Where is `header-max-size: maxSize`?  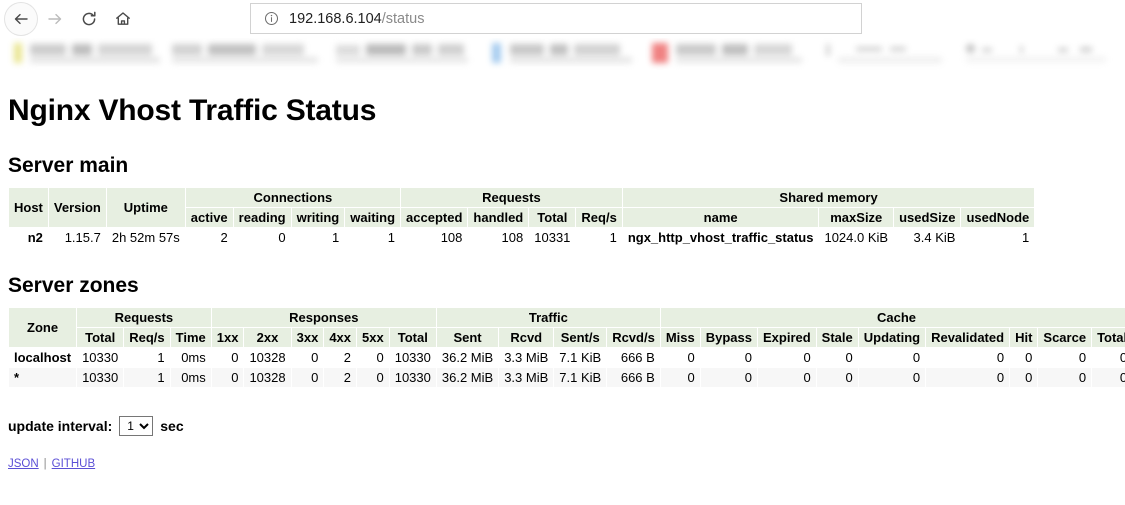 header-max-size: maxSize is located at coordinates (856, 217).